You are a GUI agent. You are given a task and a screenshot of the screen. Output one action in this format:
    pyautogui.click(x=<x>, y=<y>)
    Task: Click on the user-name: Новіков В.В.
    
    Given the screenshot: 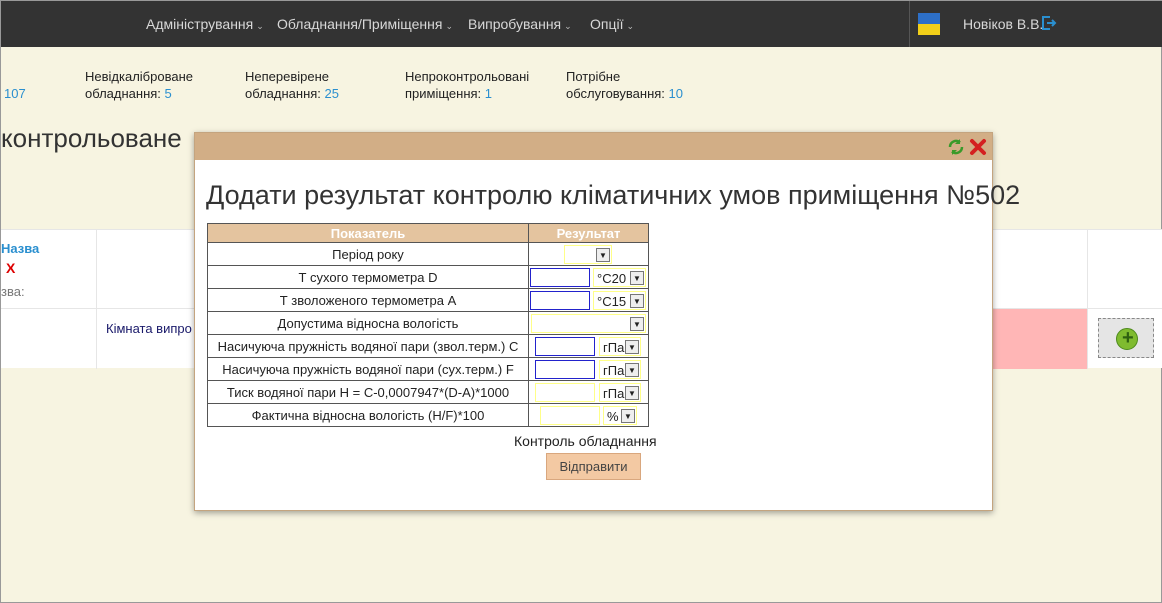 What is the action you would take?
    pyautogui.click(x=1003, y=24)
    